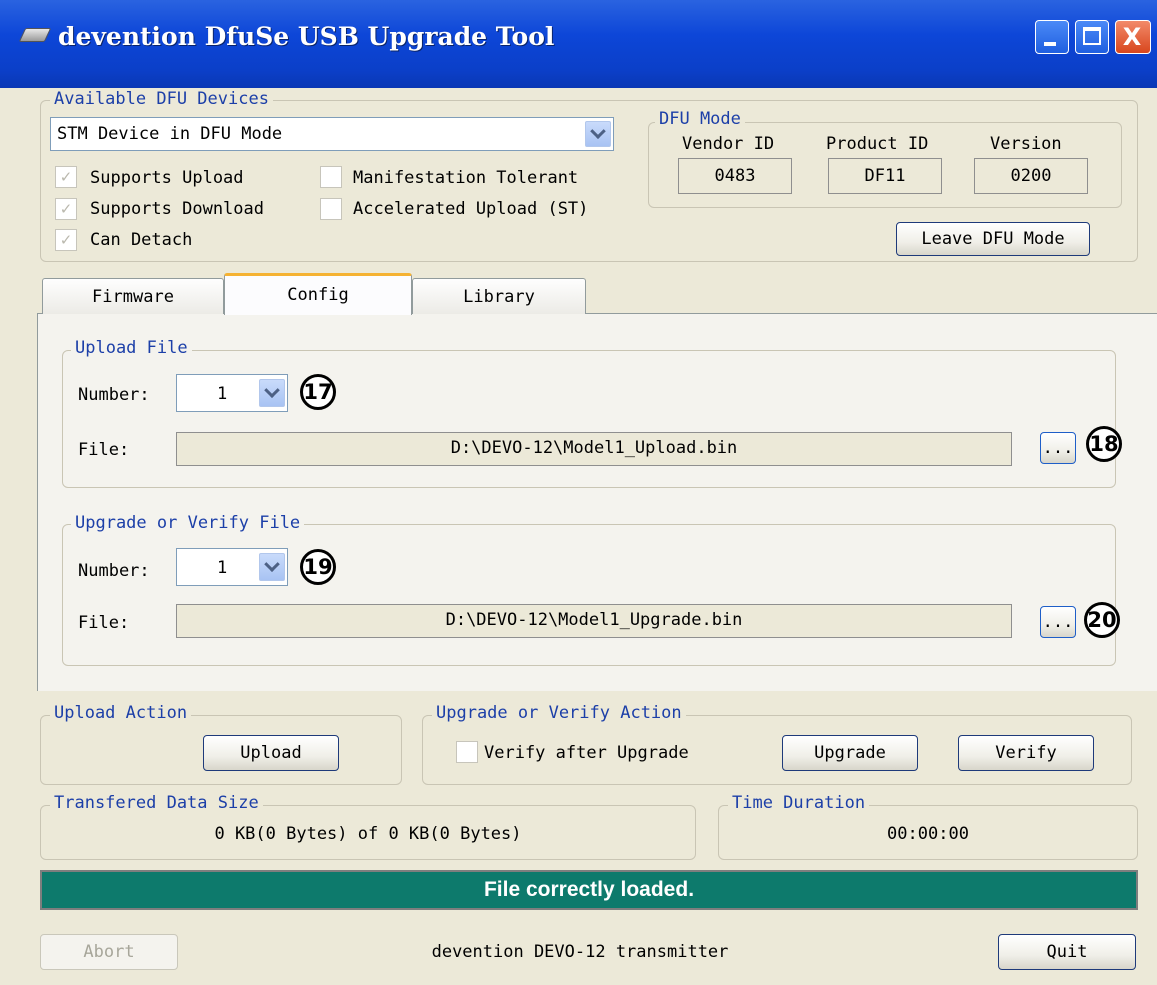  Describe the element at coordinates (170, 134) in the screenshot. I see `device-select-value: STM Device in DFU Mode` at that location.